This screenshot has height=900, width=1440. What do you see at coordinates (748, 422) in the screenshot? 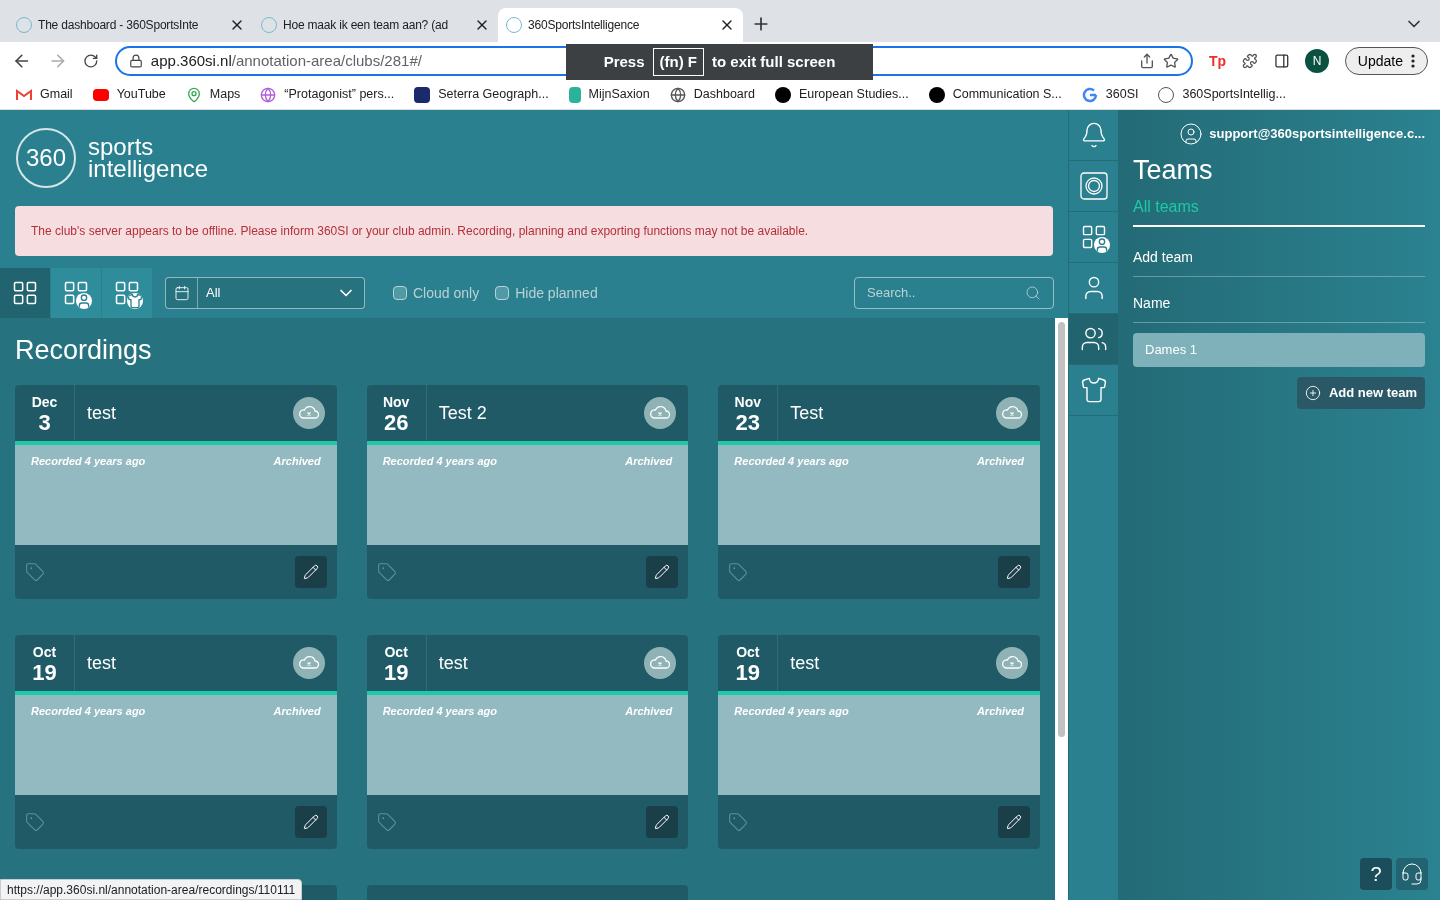
I see `date-day: 23` at bounding box center [748, 422].